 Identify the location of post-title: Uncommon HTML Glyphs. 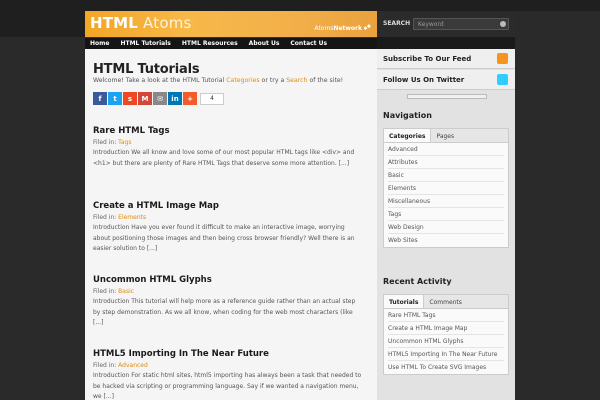
(228, 280).